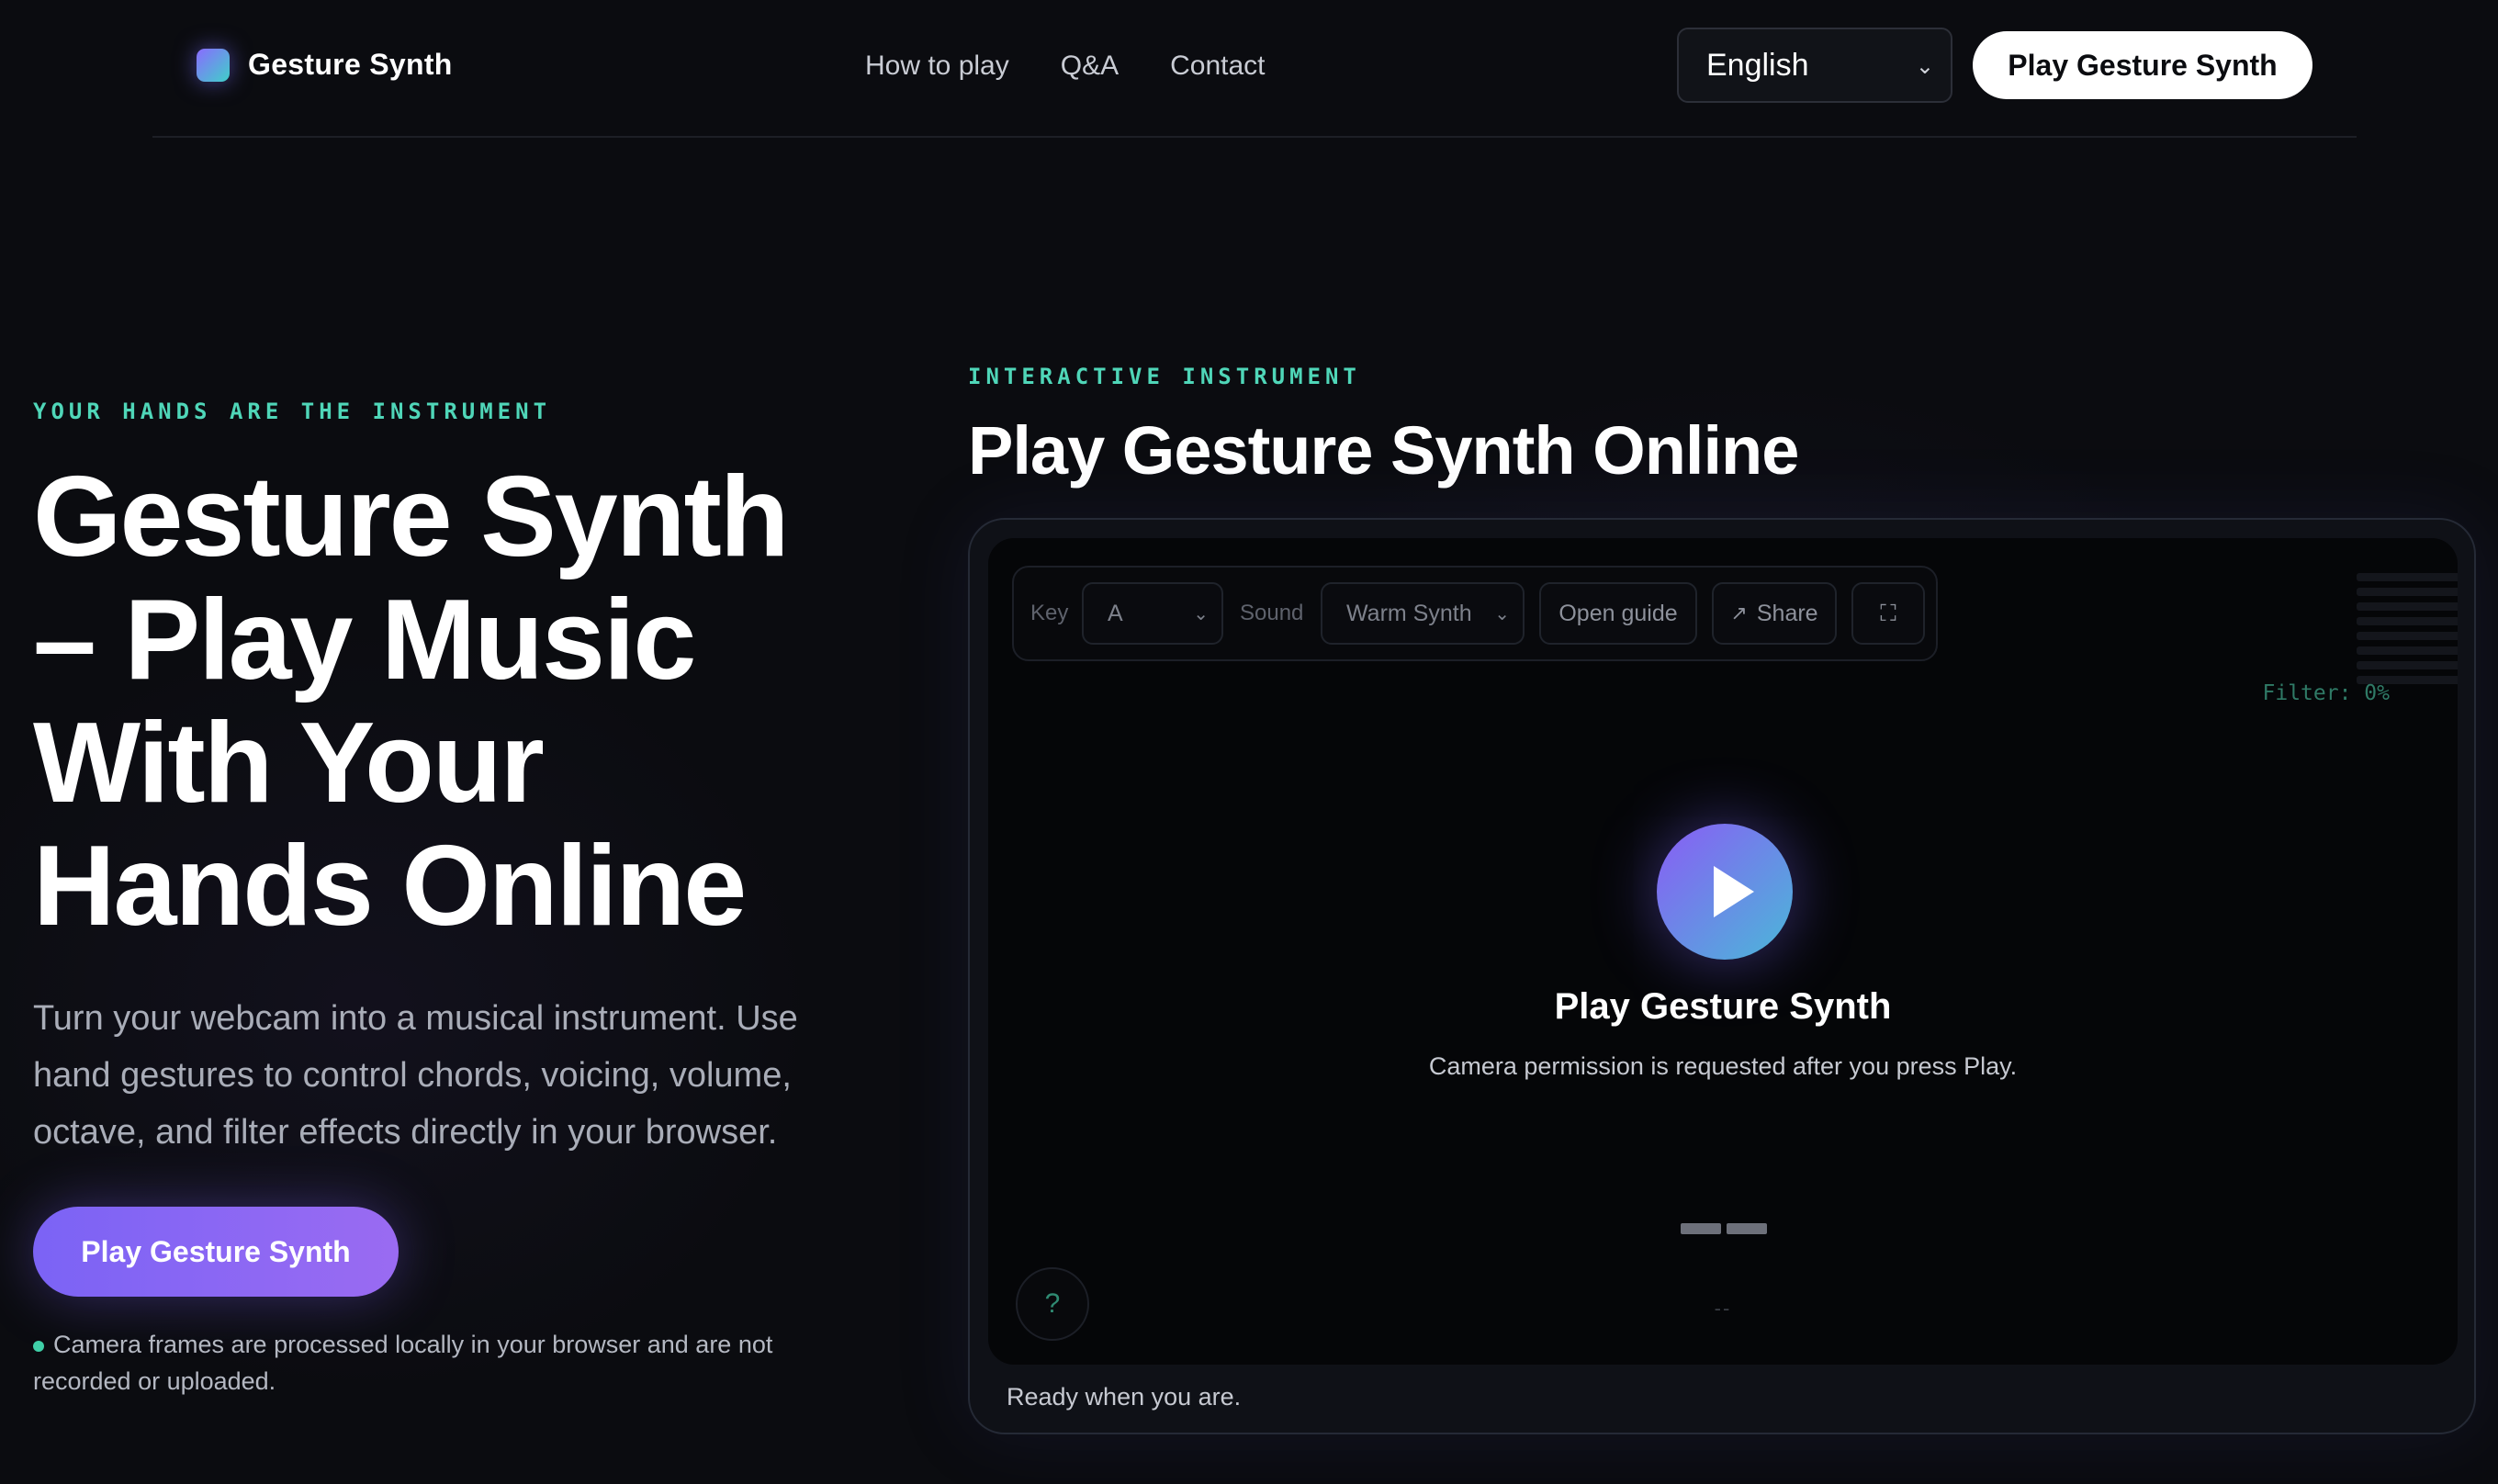 This screenshot has width=2498, height=1484. Describe the element at coordinates (1164, 377) in the screenshot. I see `instrument-eyebrow: INTERACTIVE INSTRUMENT` at that location.